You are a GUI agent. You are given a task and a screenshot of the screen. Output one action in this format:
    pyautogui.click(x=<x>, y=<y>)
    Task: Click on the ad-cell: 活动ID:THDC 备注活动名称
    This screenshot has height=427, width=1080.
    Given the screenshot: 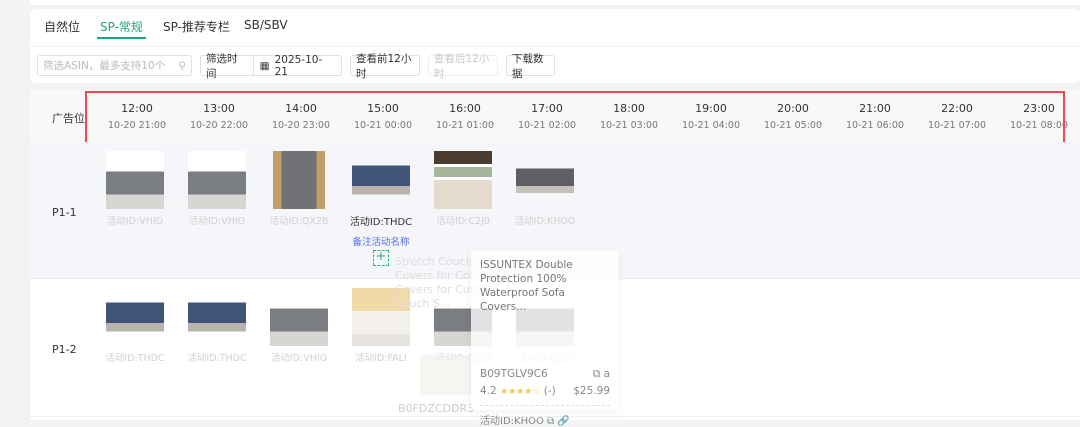 What is the action you would take?
    pyautogui.click(x=381, y=199)
    